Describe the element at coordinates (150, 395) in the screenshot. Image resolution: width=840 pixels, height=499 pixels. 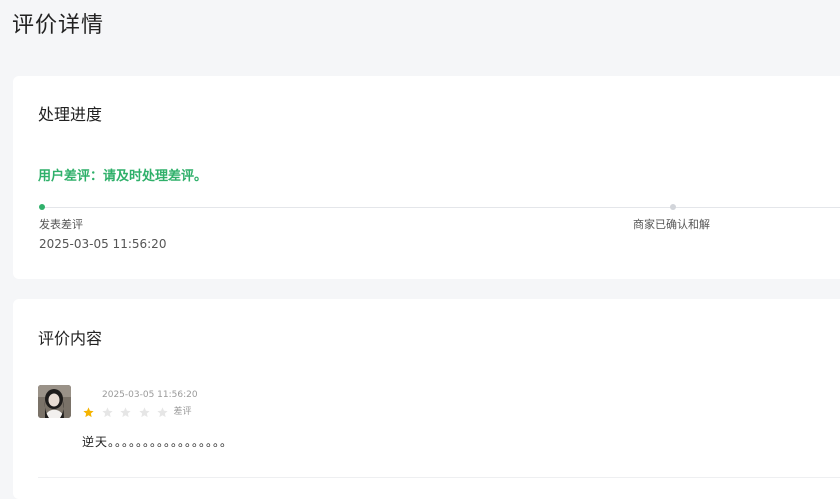
I see `review-time: 2025-03-05 11:56:20` at that location.